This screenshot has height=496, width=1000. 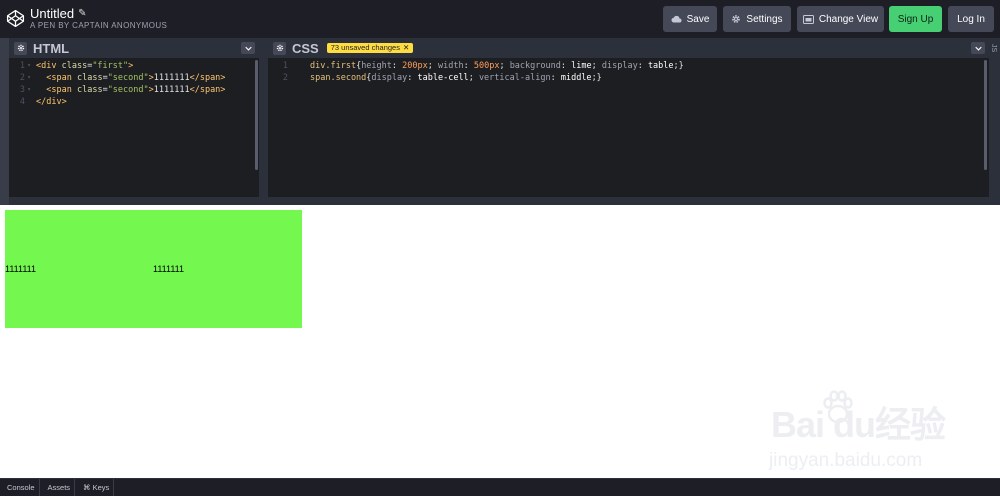 I want to click on editor-resizer, so click(x=4, y=121).